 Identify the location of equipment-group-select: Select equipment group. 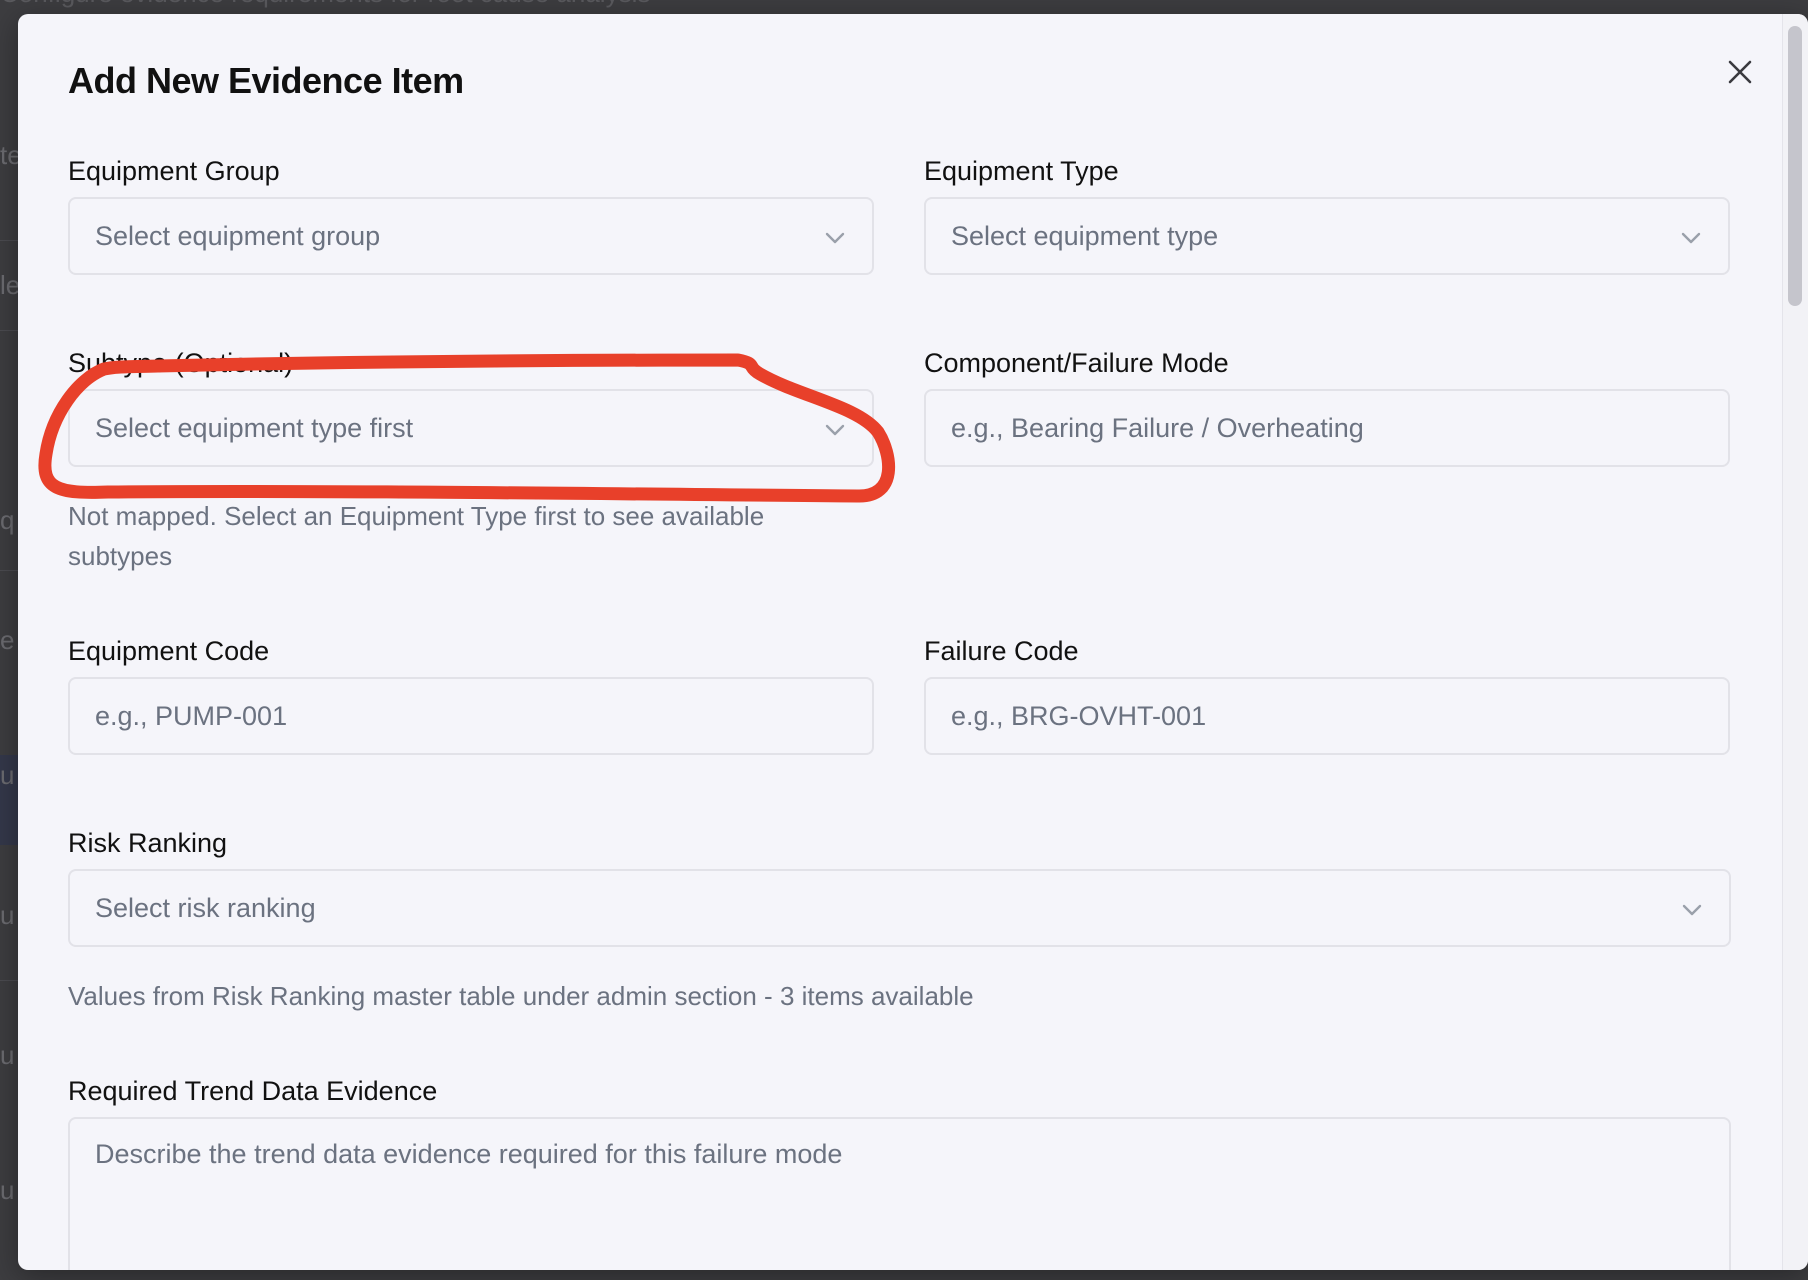
(471, 236).